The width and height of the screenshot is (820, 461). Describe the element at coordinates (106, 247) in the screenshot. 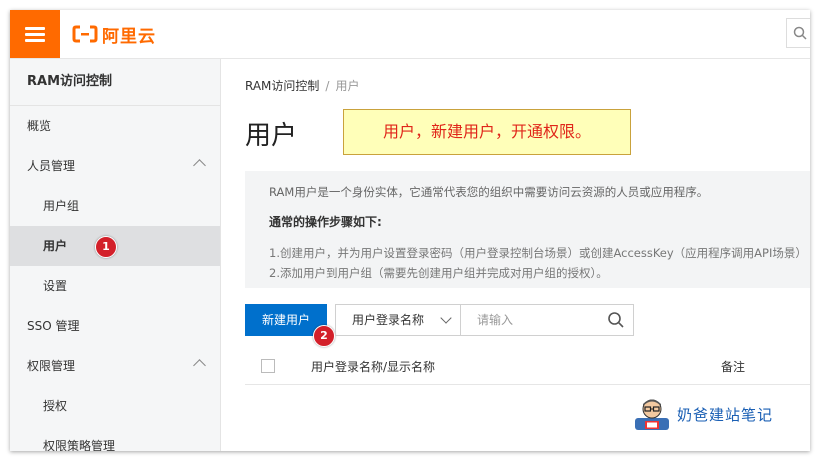

I see `step-badge-1: 1` at that location.